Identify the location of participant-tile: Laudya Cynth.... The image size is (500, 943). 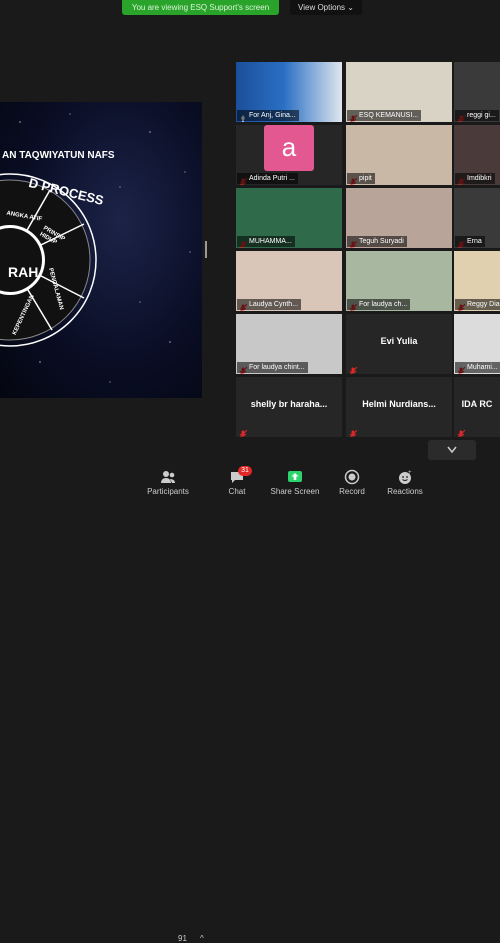
(289, 281).